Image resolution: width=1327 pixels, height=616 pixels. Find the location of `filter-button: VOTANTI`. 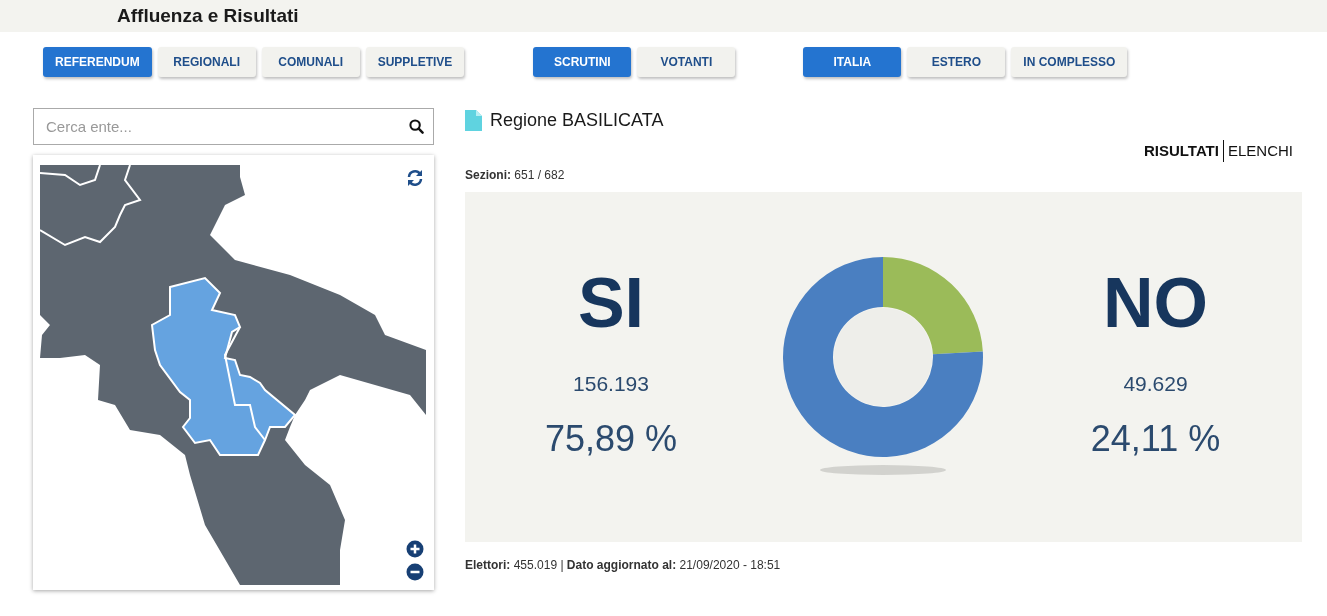

filter-button: VOTANTI is located at coordinates (686, 62).